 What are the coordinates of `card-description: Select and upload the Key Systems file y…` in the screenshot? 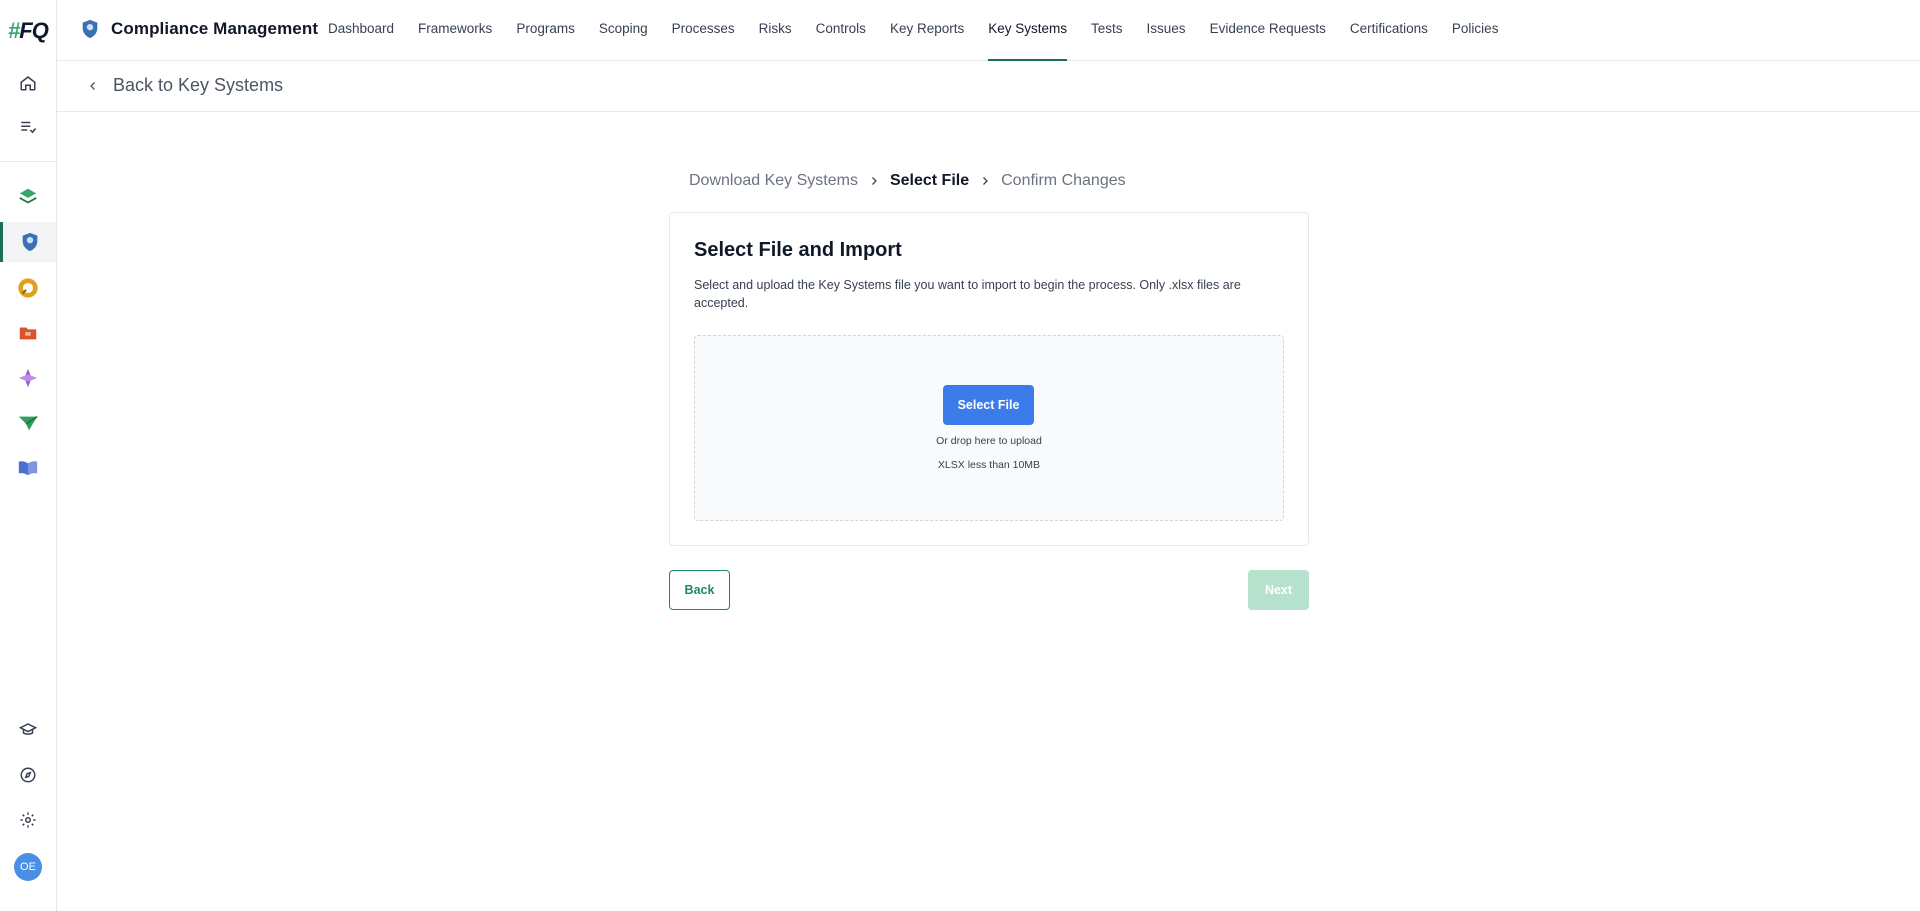 It's located at (967, 294).